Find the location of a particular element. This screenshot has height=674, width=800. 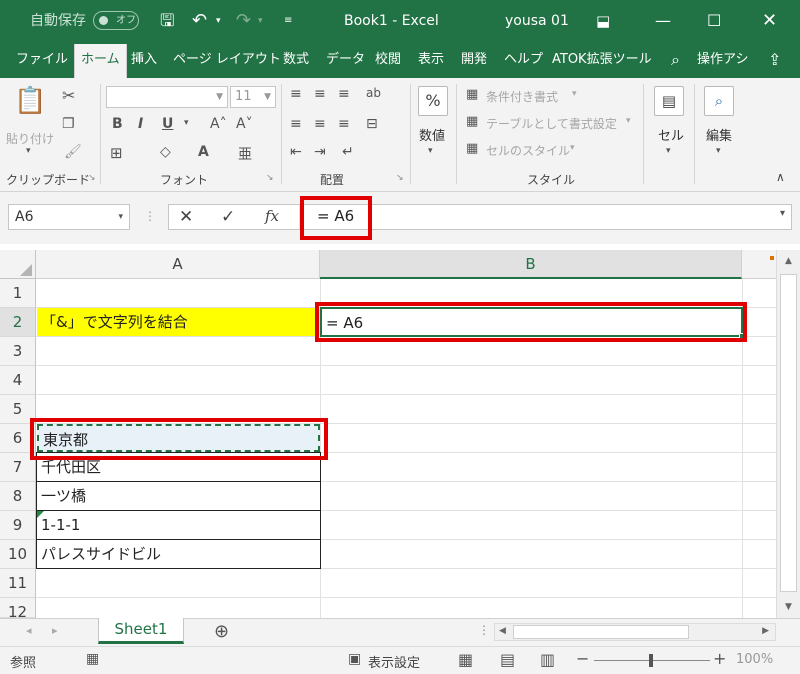

cell-a9: 1-1-1 is located at coordinates (178, 525).